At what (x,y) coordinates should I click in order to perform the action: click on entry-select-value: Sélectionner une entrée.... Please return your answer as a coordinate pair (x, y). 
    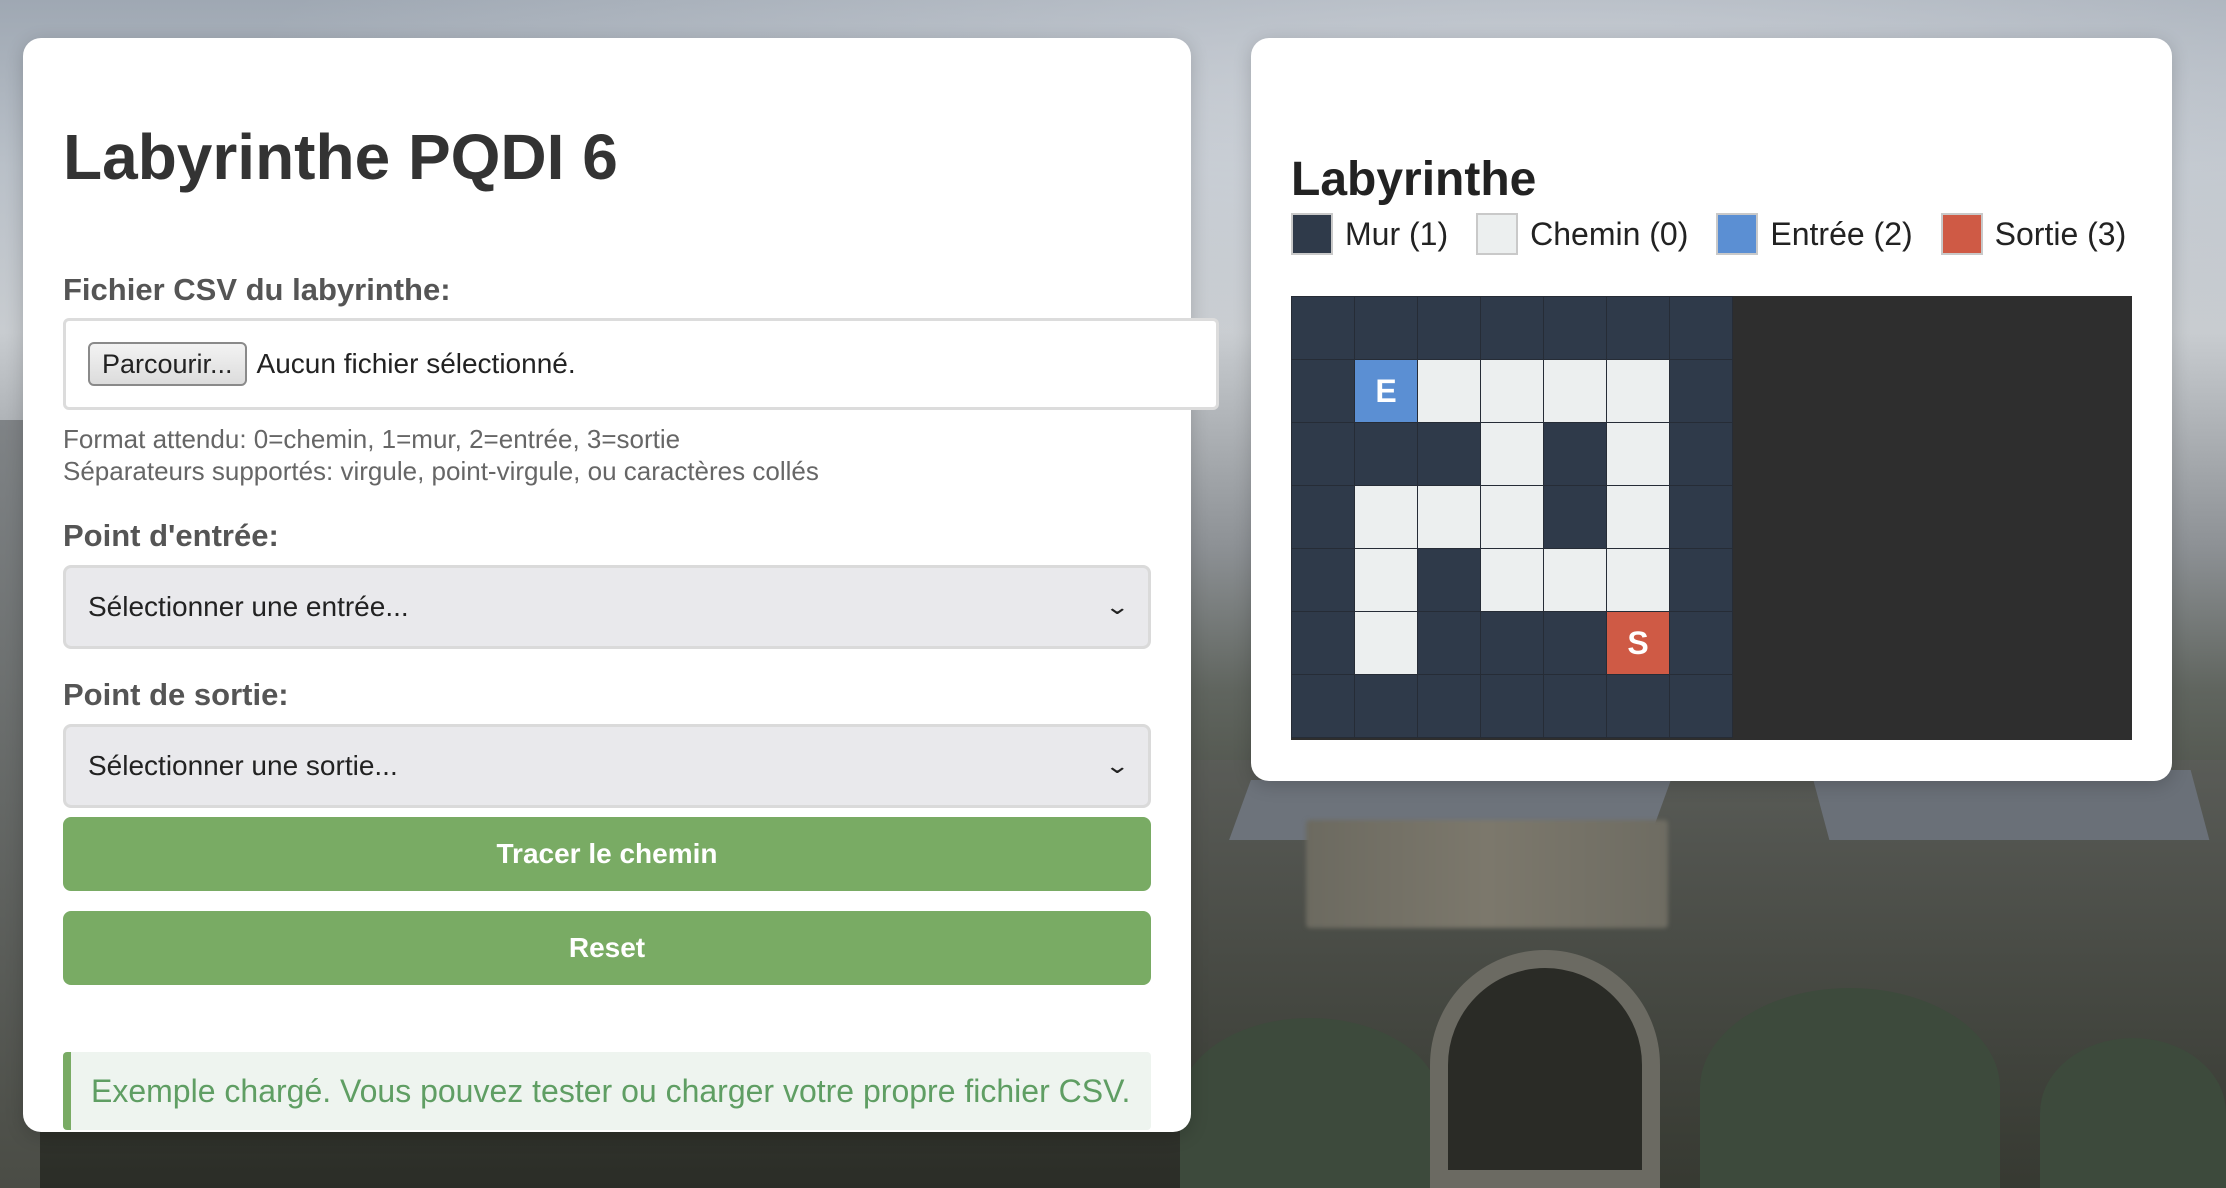
    Looking at the image, I should click on (248, 606).